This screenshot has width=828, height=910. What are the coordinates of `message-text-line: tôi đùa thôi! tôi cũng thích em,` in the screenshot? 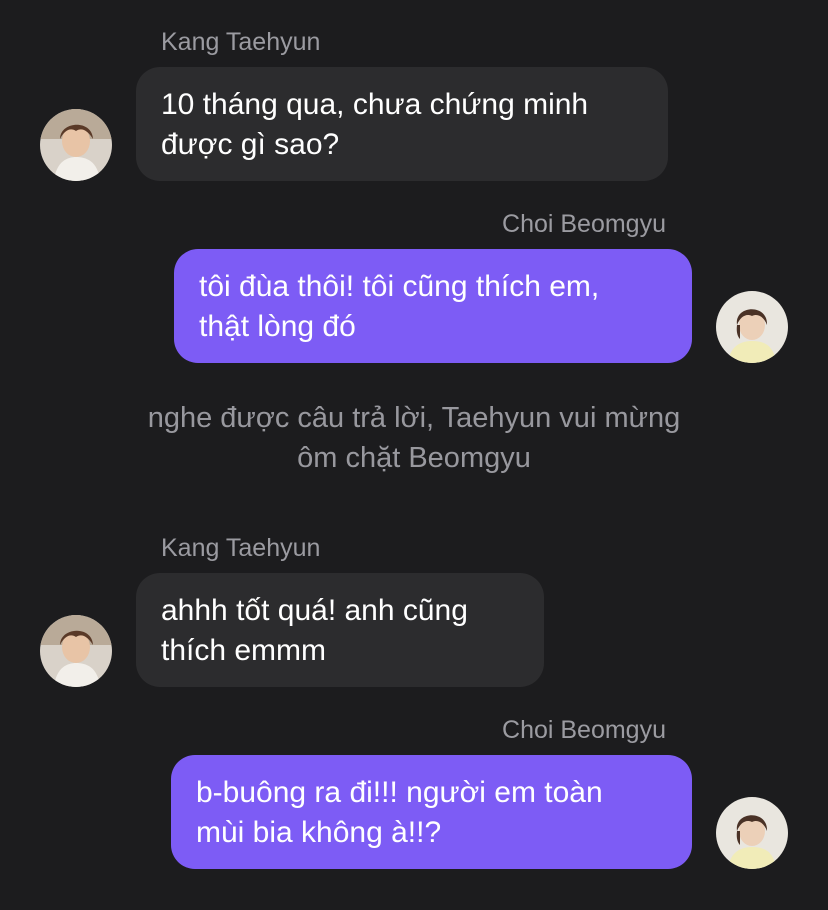 It's located at (399, 286).